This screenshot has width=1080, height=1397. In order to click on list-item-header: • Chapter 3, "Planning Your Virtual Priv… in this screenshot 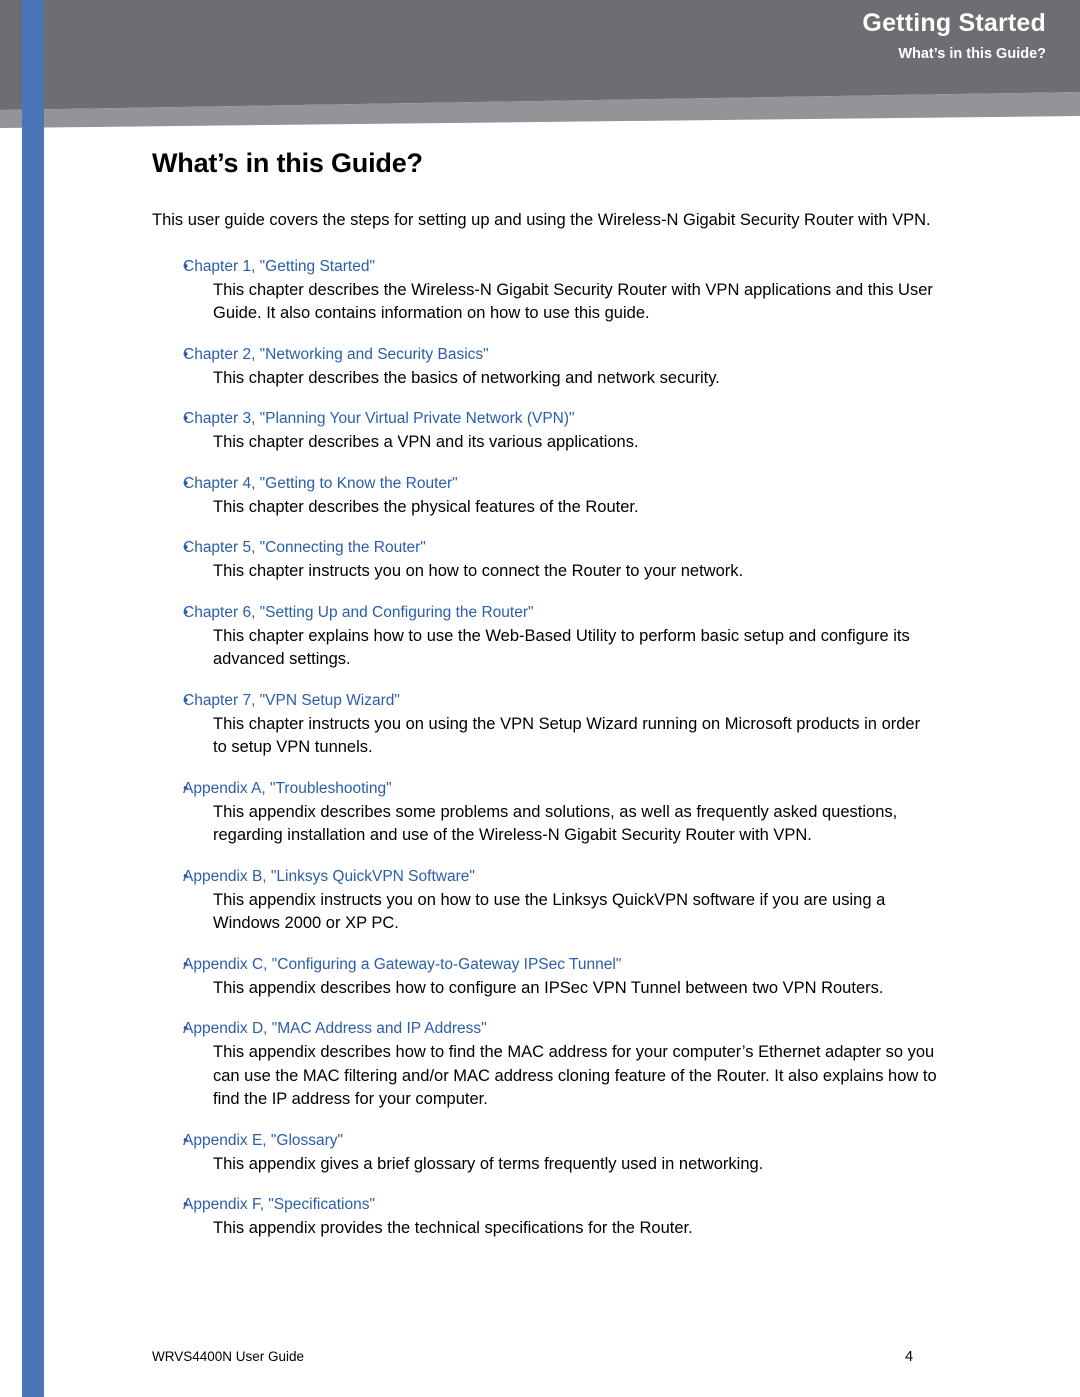, I will do `click(547, 418)`.